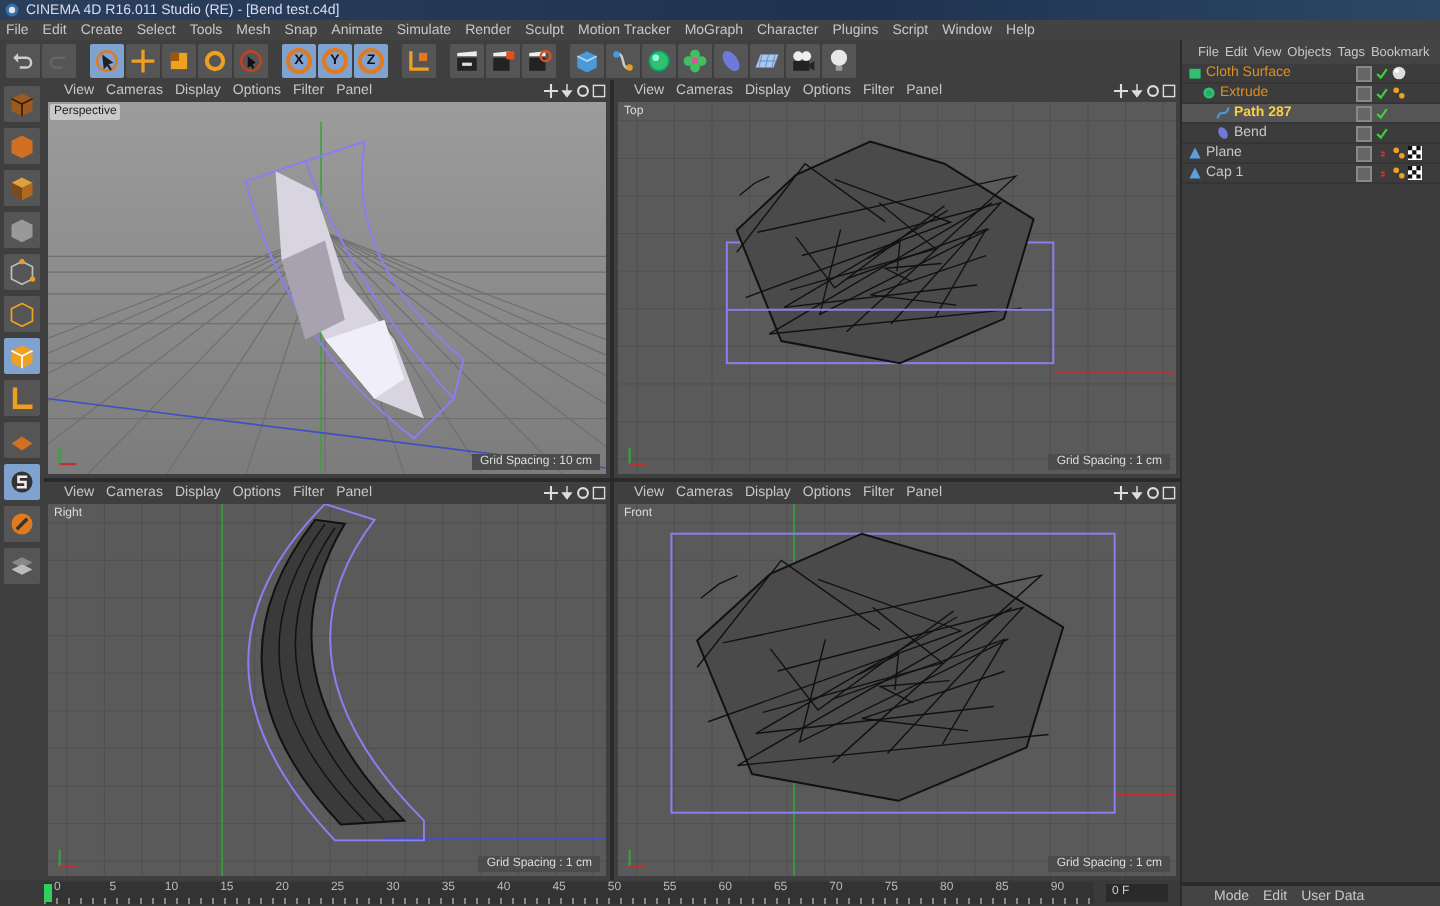 The width and height of the screenshot is (1440, 906). Describe the element at coordinates (22, 356) in the screenshot. I see `polygon-cube-icon` at that location.